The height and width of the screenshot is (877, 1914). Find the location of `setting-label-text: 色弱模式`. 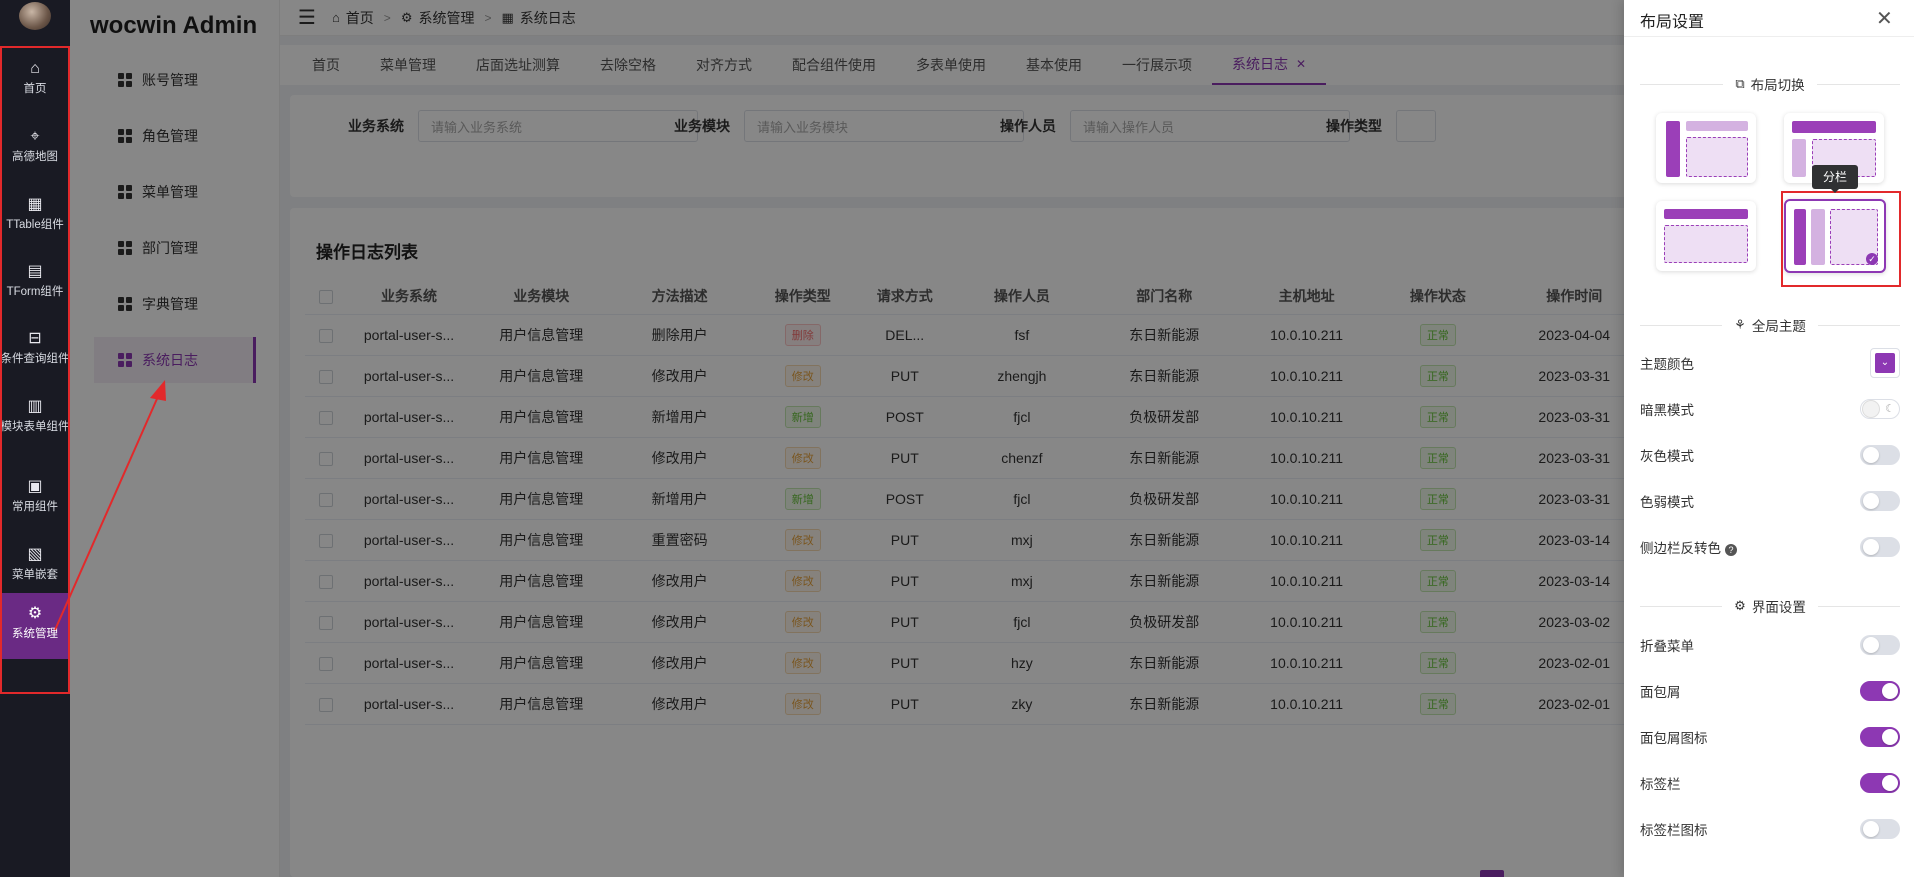

setting-label-text: 色弱模式 is located at coordinates (1667, 502).